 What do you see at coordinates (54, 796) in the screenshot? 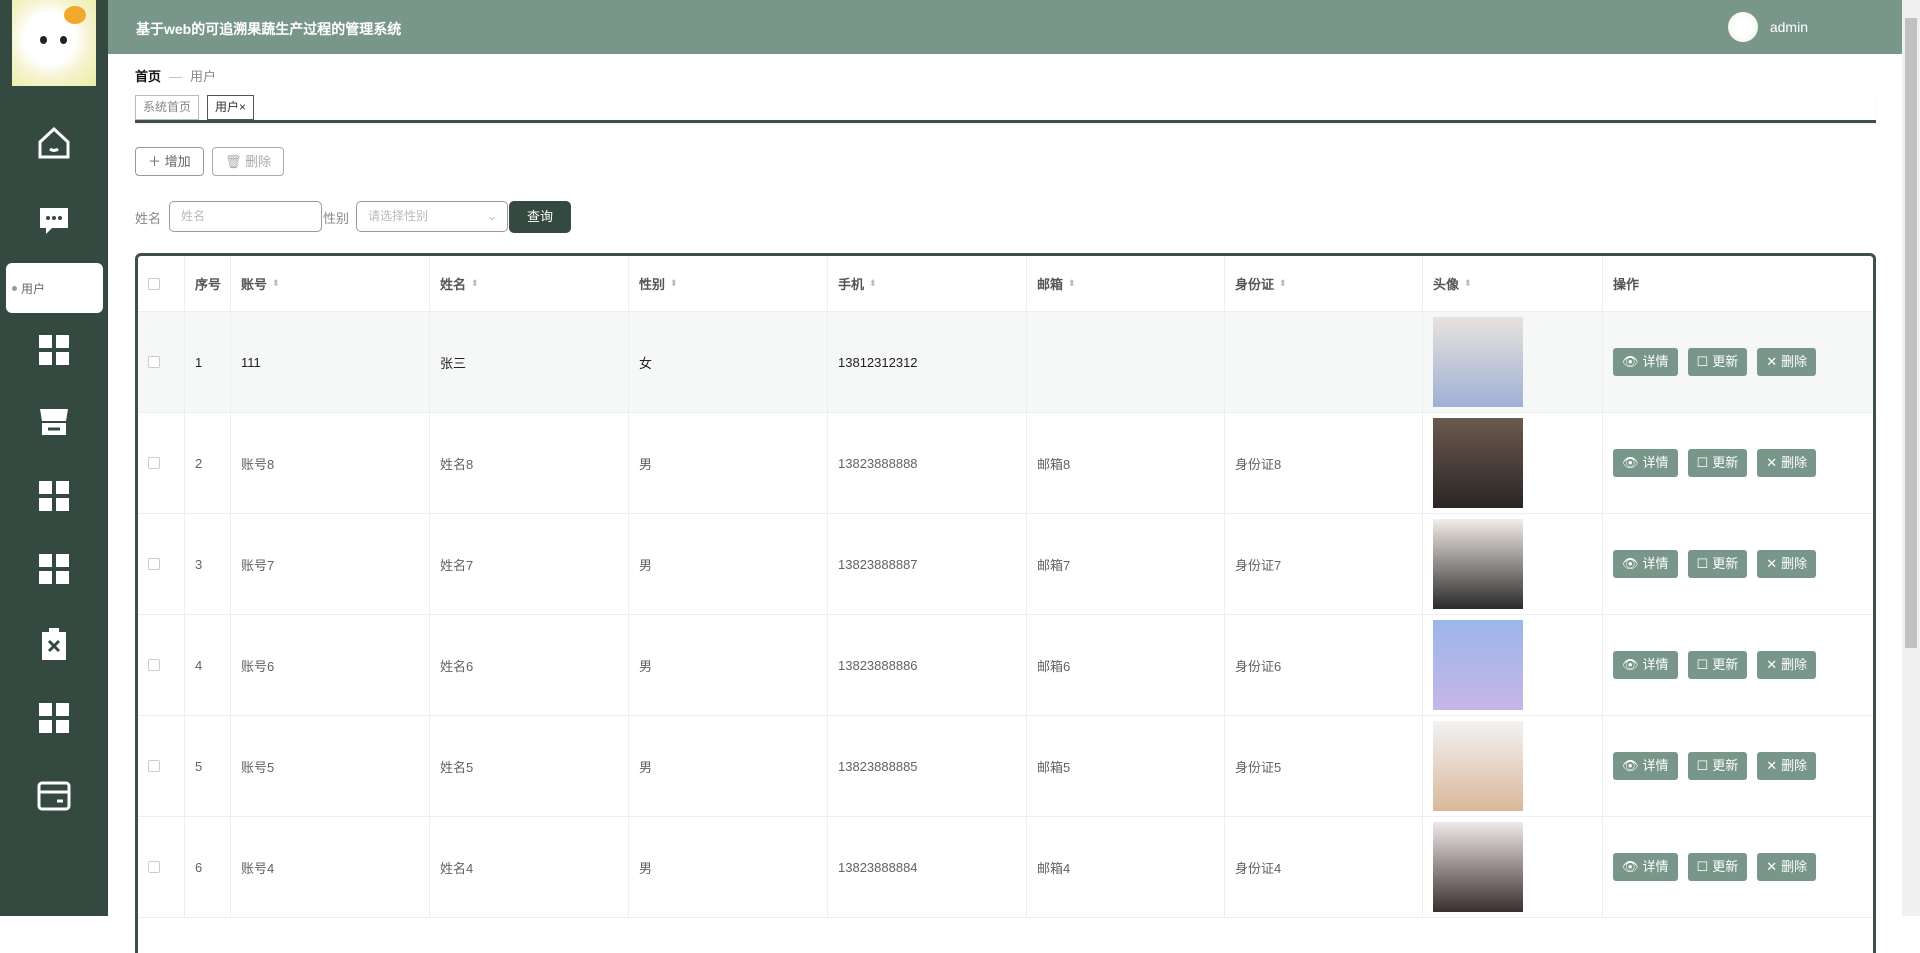
I see `card-icon` at bounding box center [54, 796].